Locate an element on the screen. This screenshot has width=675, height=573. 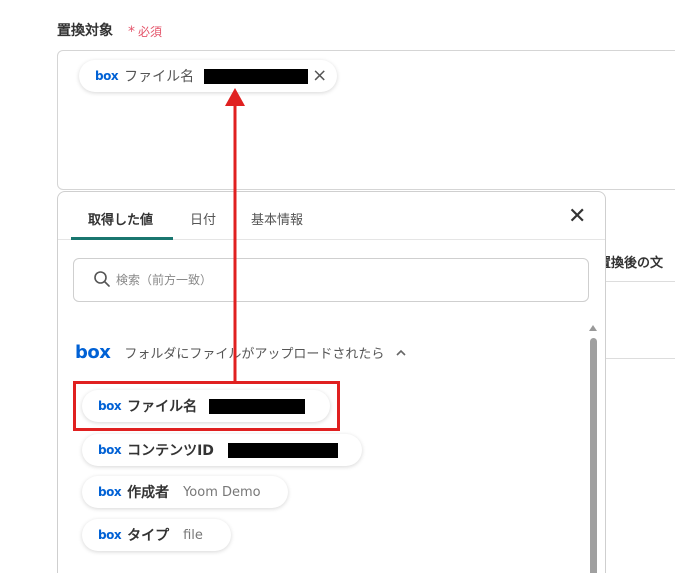
required-star: * is located at coordinates (131, 32).